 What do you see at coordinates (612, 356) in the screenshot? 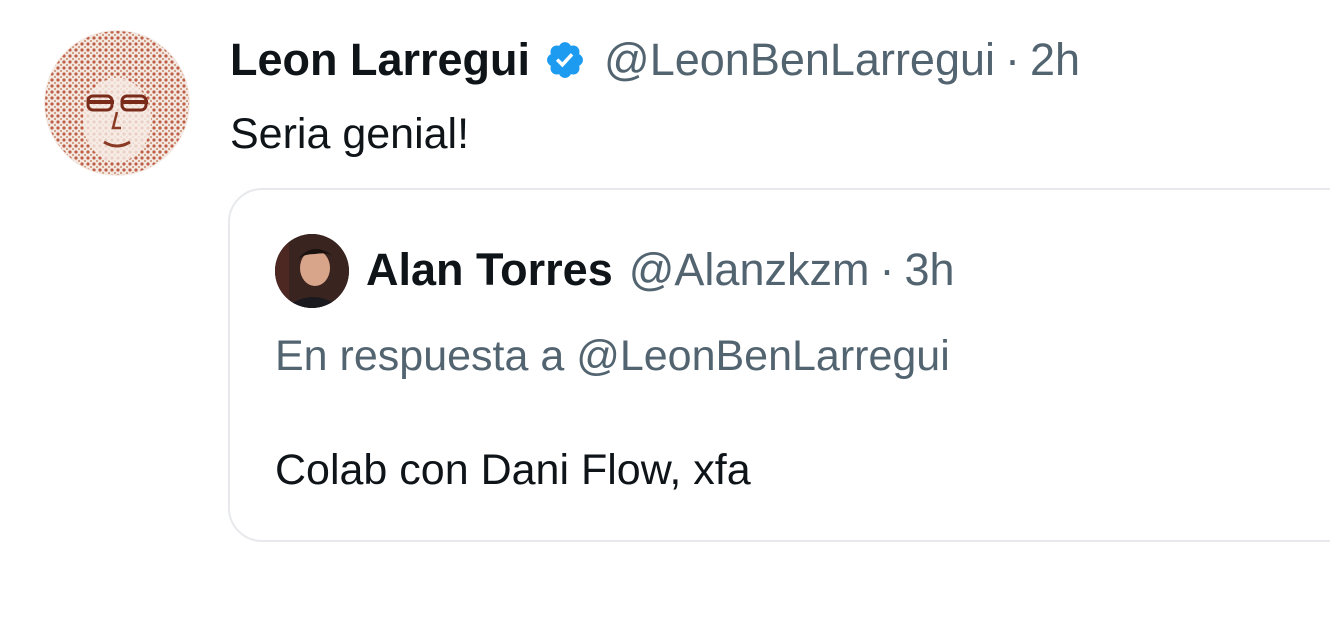
I see `reply-to-label: En respuesta a @LeonBenLarregui` at bounding box center [612, 356].